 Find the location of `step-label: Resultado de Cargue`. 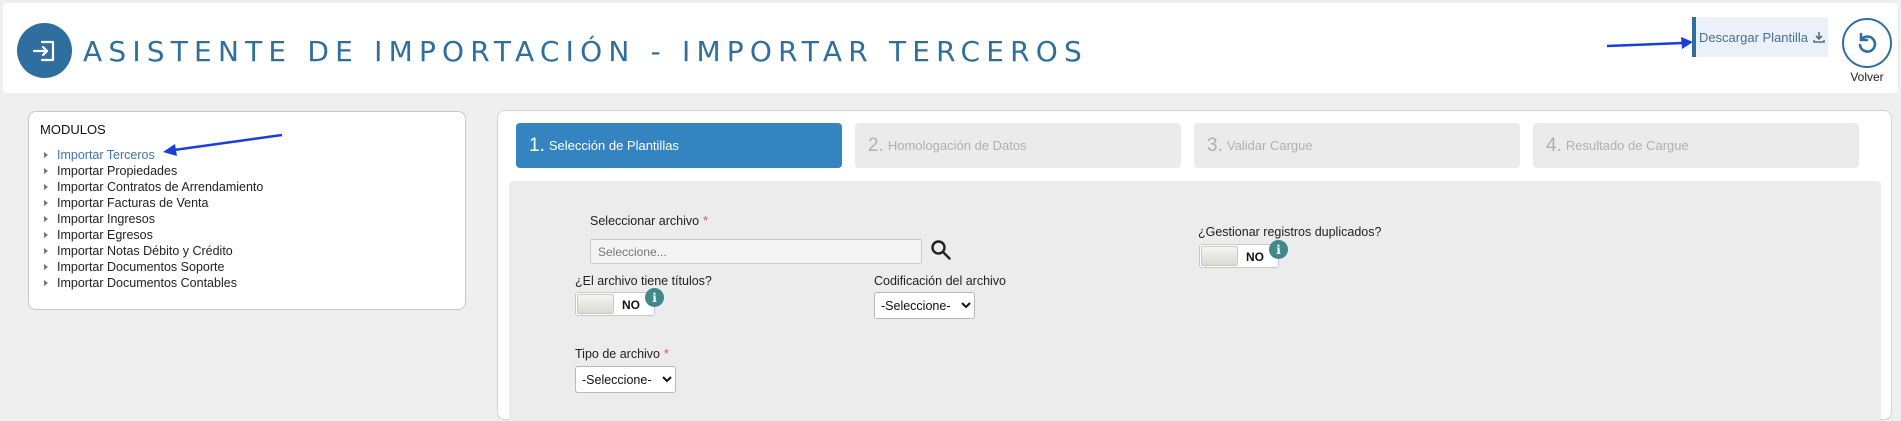

step-label: Resultado de Cargue is located at coordinates (1627, 145).